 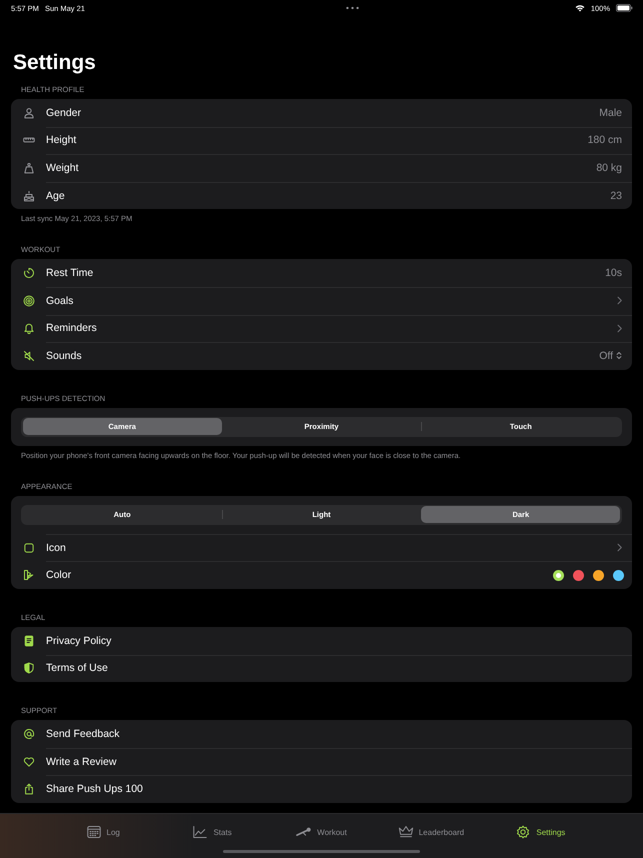 What do you see at coordinates (77, 668) in the screenshot?
I see `row-label: Terms of Use` at bounding box center [77, 668].